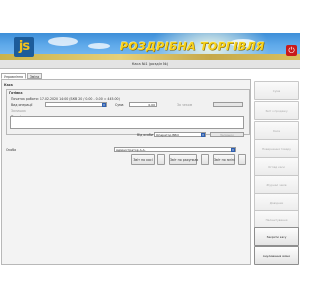 The height and width of the screenshot is (300, 320). Describe the element at coordinates (167, 135) in the screenshot. I see `responsible-value: Оператор ББО` at that location.